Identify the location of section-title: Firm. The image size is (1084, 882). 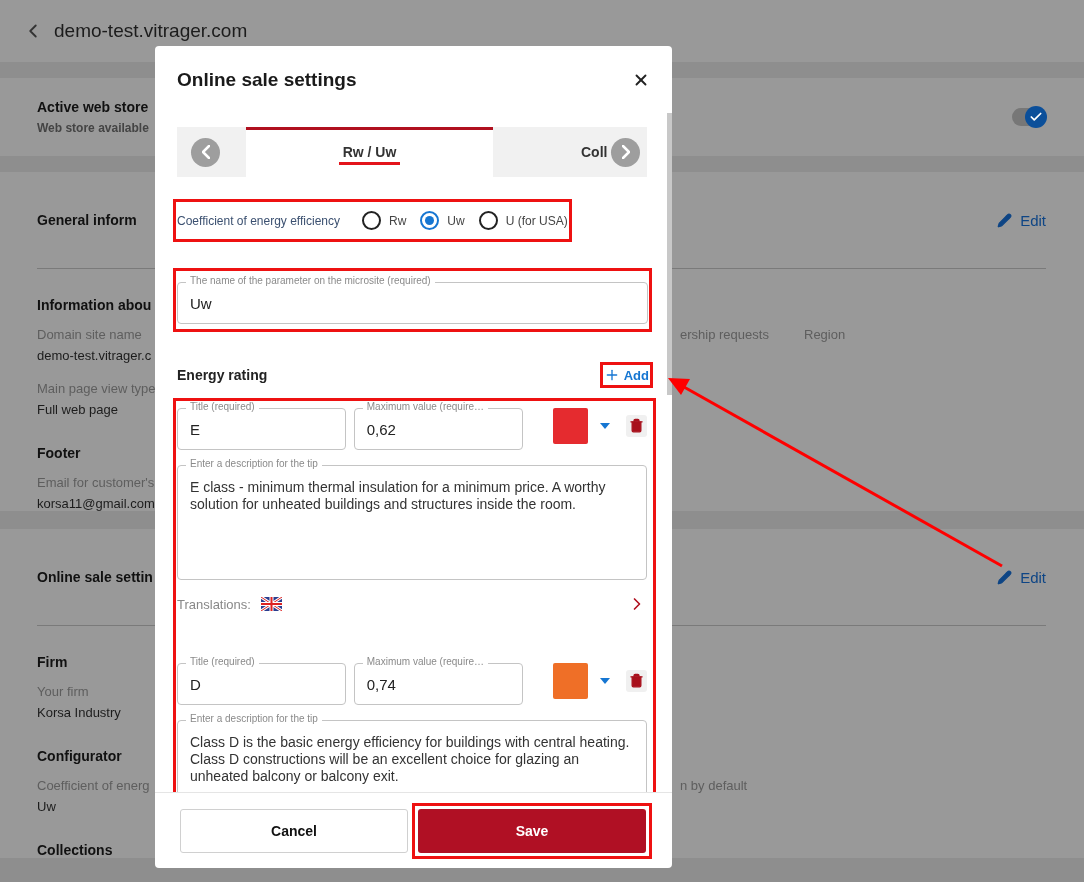
(52, 662).